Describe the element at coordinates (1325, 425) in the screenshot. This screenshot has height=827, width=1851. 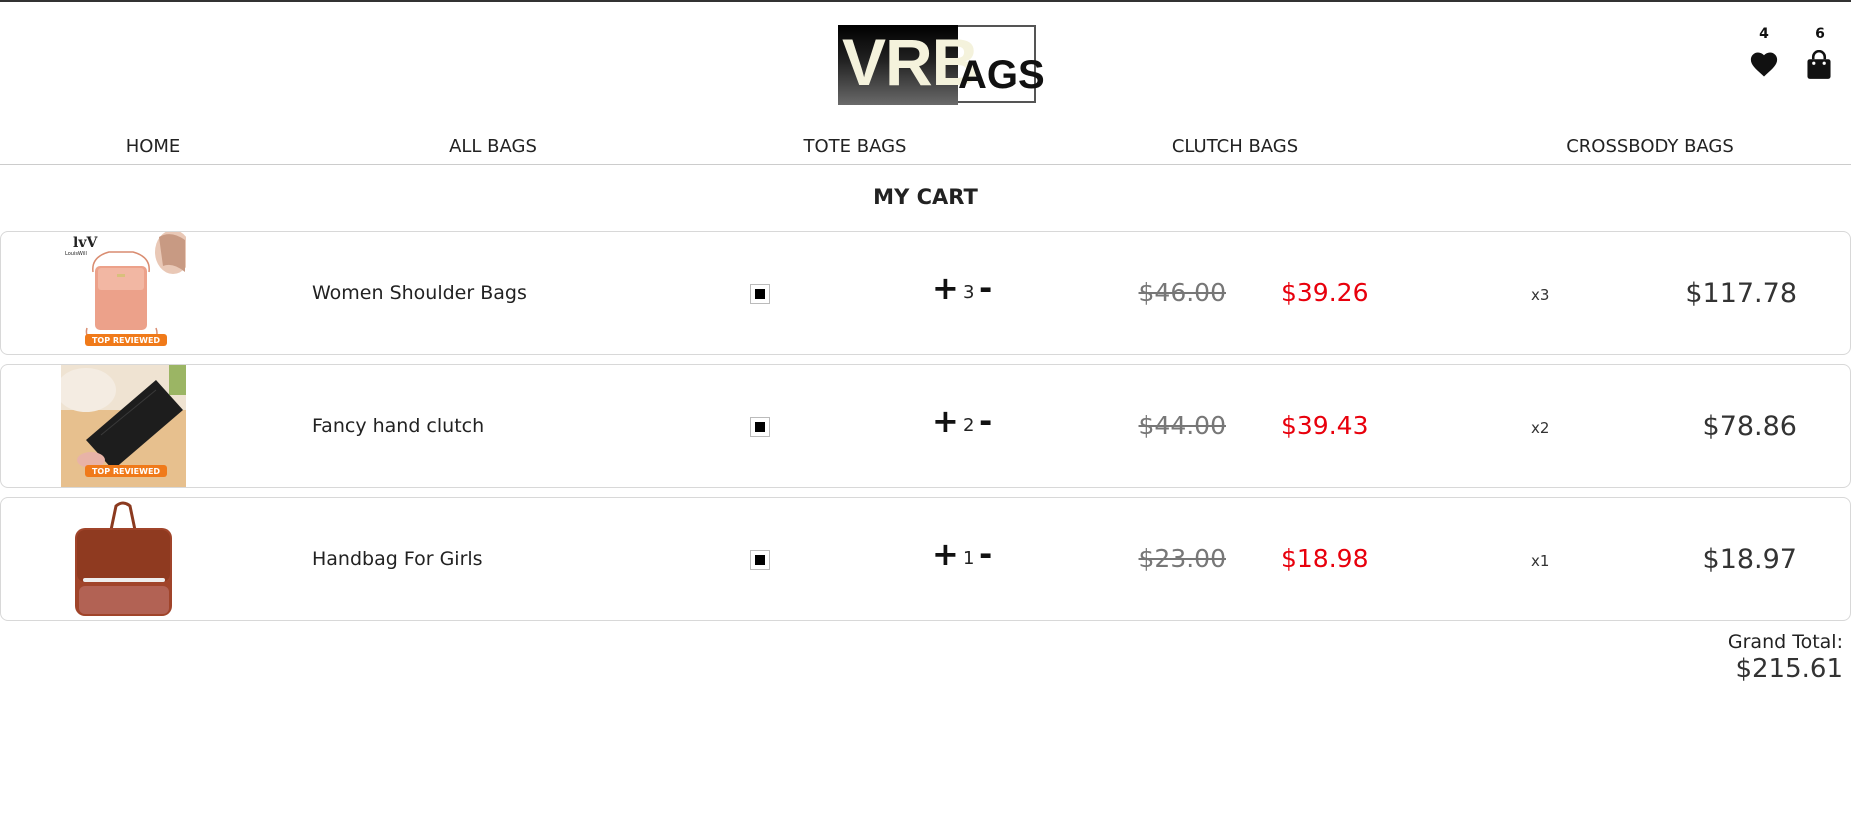
I see `sale-price: $39.43` at that location.